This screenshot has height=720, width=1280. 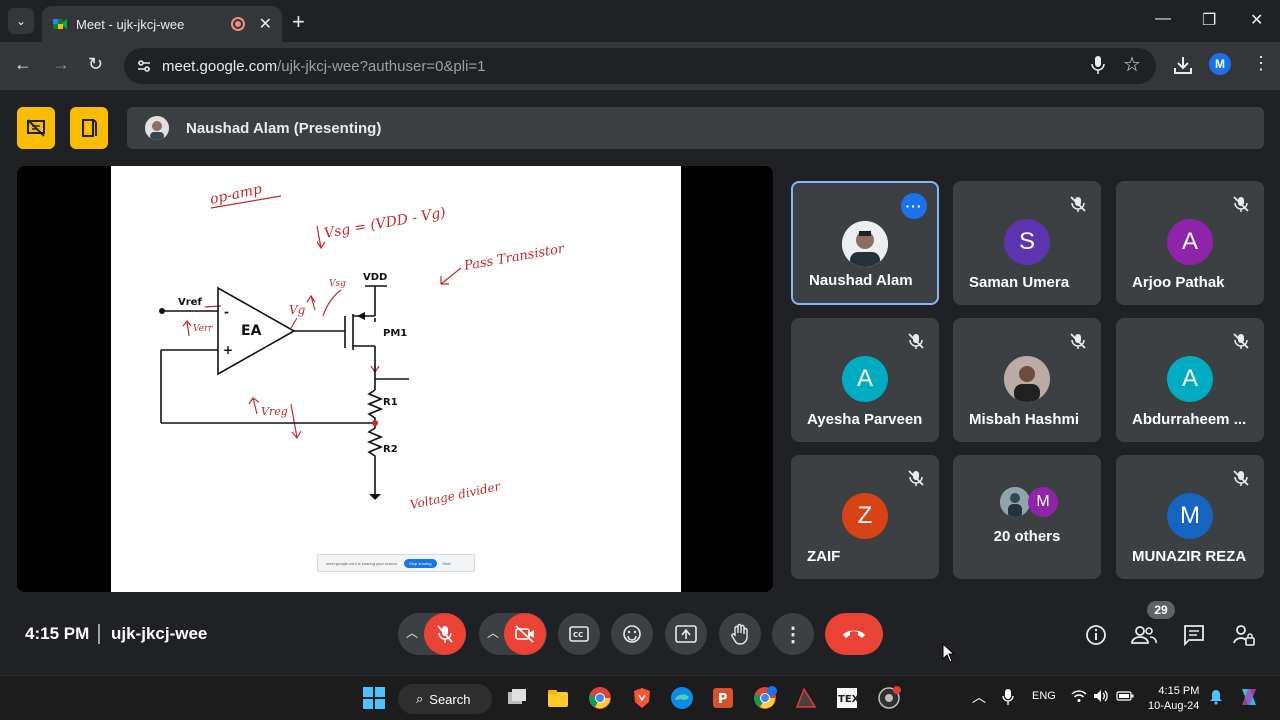 I want to click on divider, so click(x=99, y=634).